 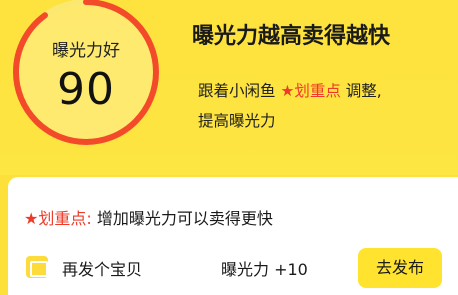 I want to click on headline: 曝光力越高卖得越快, so click(x=291, y=36).